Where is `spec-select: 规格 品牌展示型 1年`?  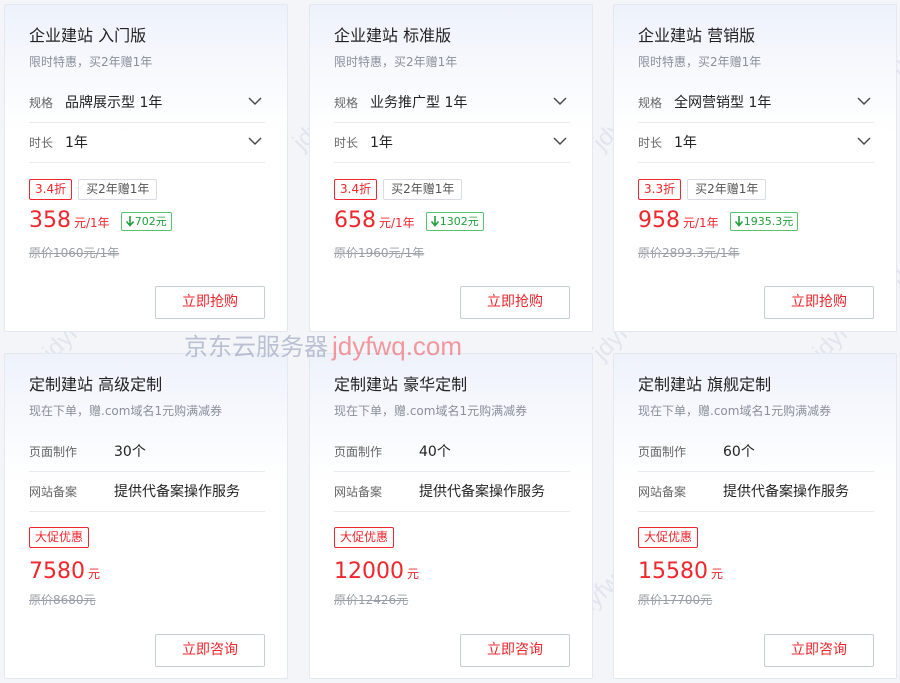
spec-select: 规格 品牌展示型 1年 is located at coordinates (147, 103).